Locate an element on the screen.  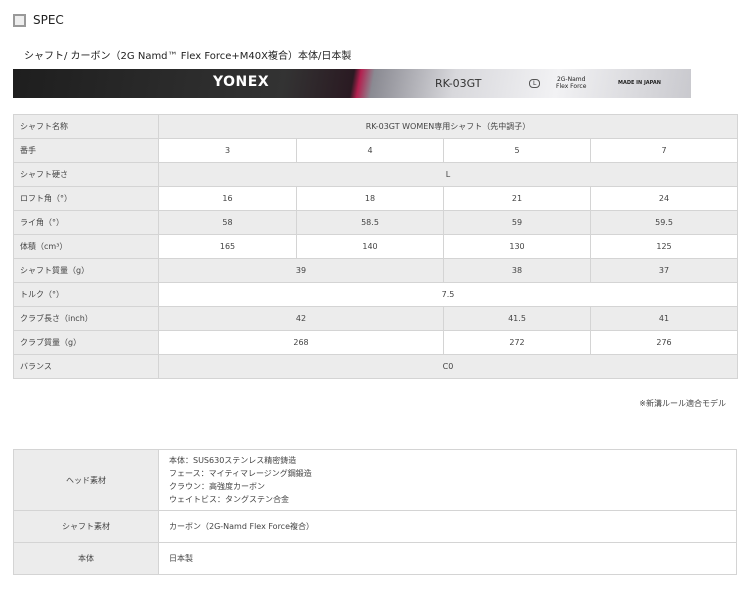
cell: カーボン（2G-Namd Flex Force複合） is located at coordinates (447, 526).